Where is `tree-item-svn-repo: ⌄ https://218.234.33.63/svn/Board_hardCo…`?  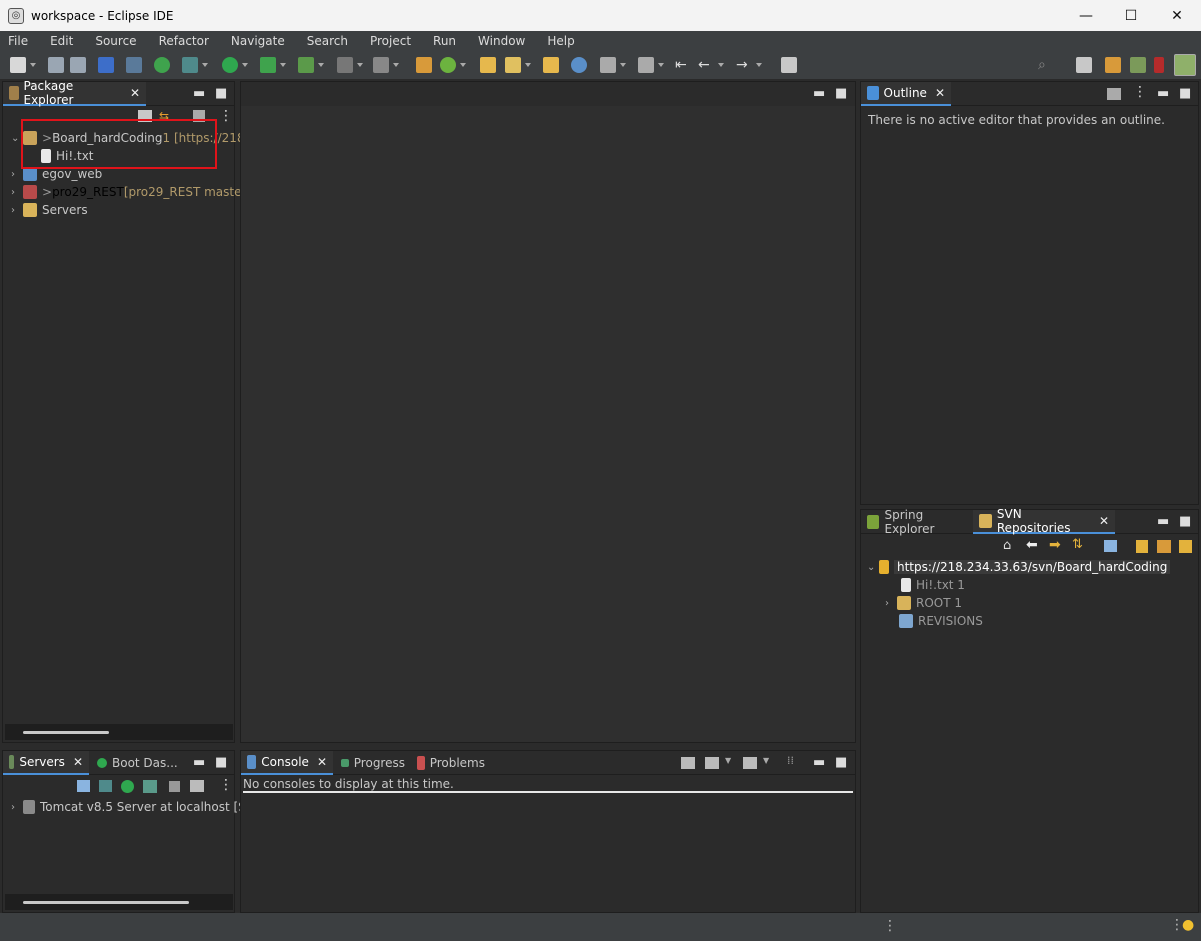
tree-item-svn-repo: ⌄ https://218.234.33.63/svn/Board_hardCo… is located at coordinates (1019, 567).